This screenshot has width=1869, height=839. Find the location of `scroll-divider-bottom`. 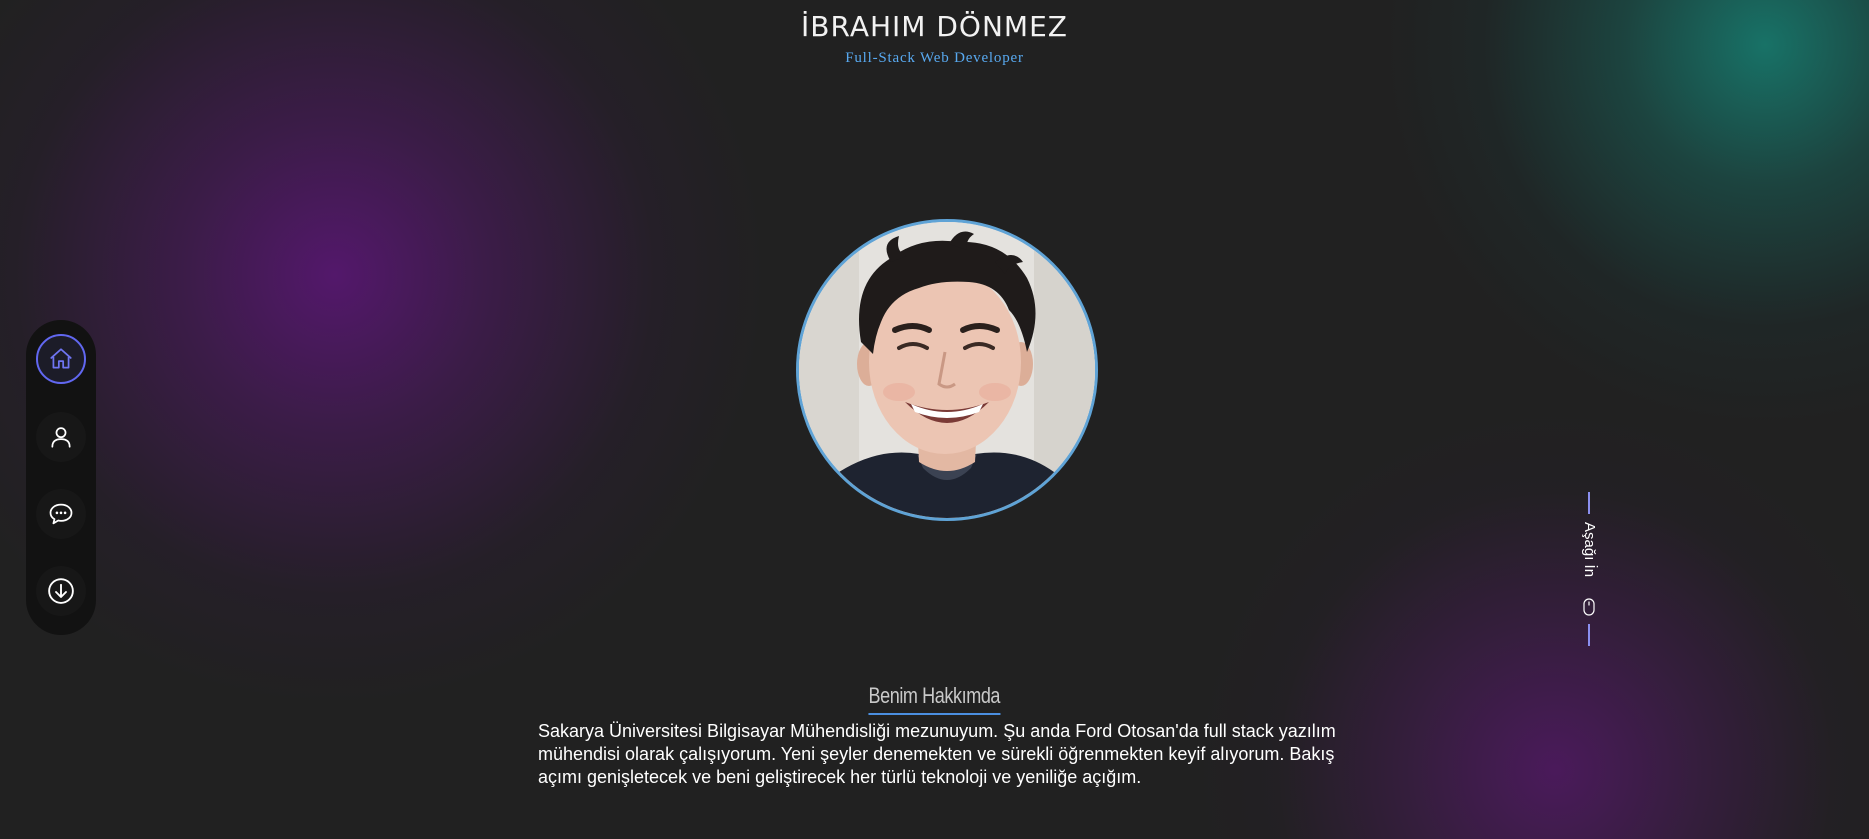

scroll-divider-bottom is located at coordinates (1589, 635).